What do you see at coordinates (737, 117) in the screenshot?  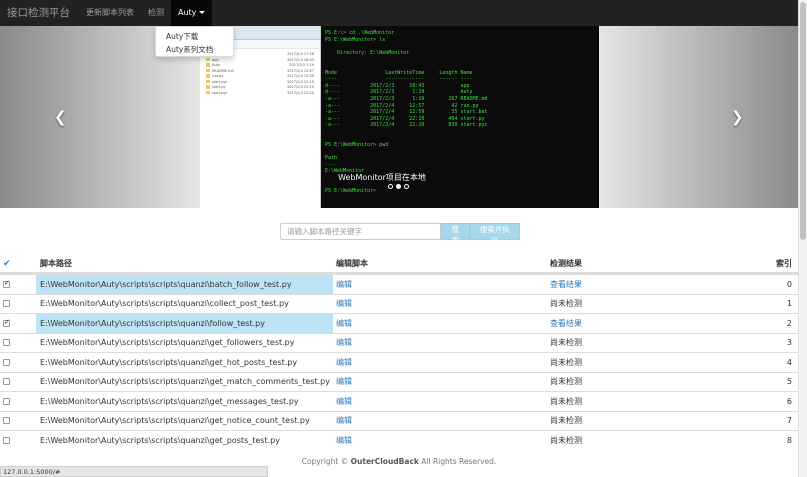 I see `chevron-right-icon: ❯` at bounding box center [737, 117].